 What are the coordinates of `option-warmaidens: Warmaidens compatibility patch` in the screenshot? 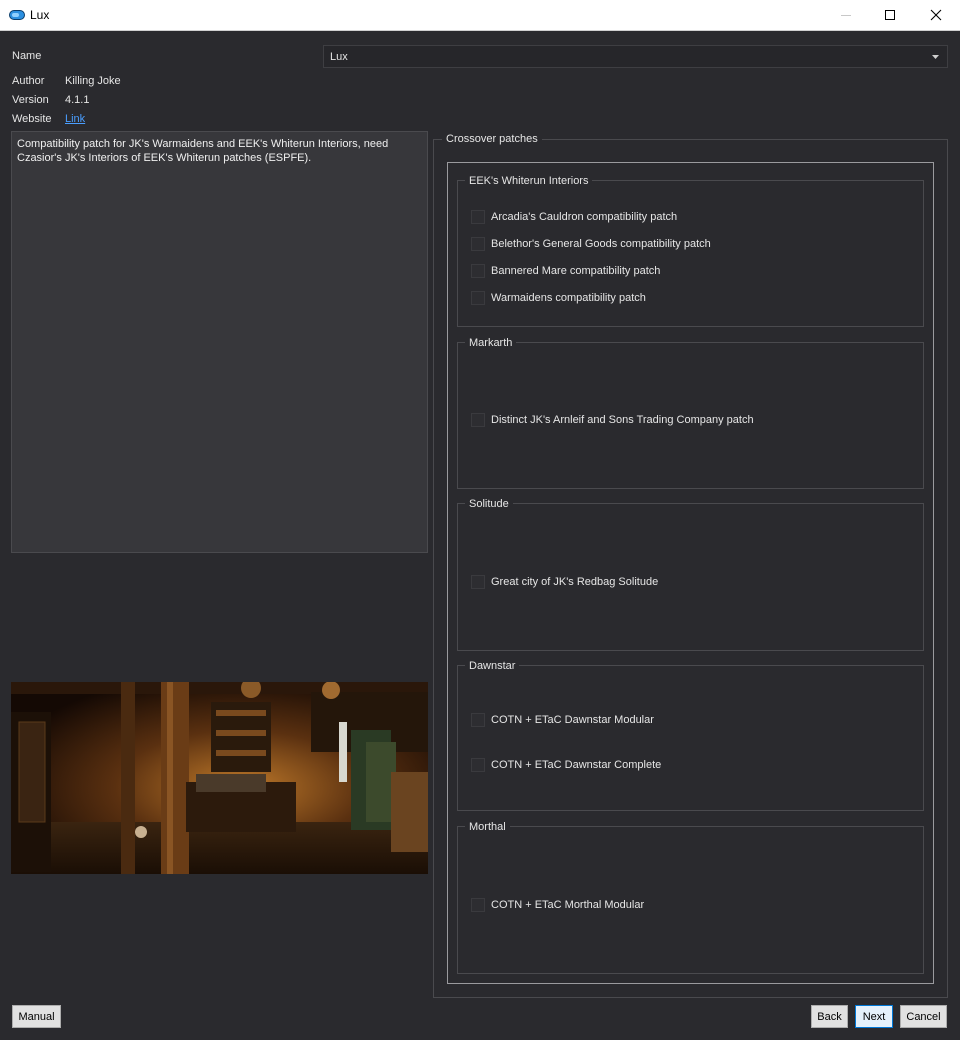 It's located at (558, 298).